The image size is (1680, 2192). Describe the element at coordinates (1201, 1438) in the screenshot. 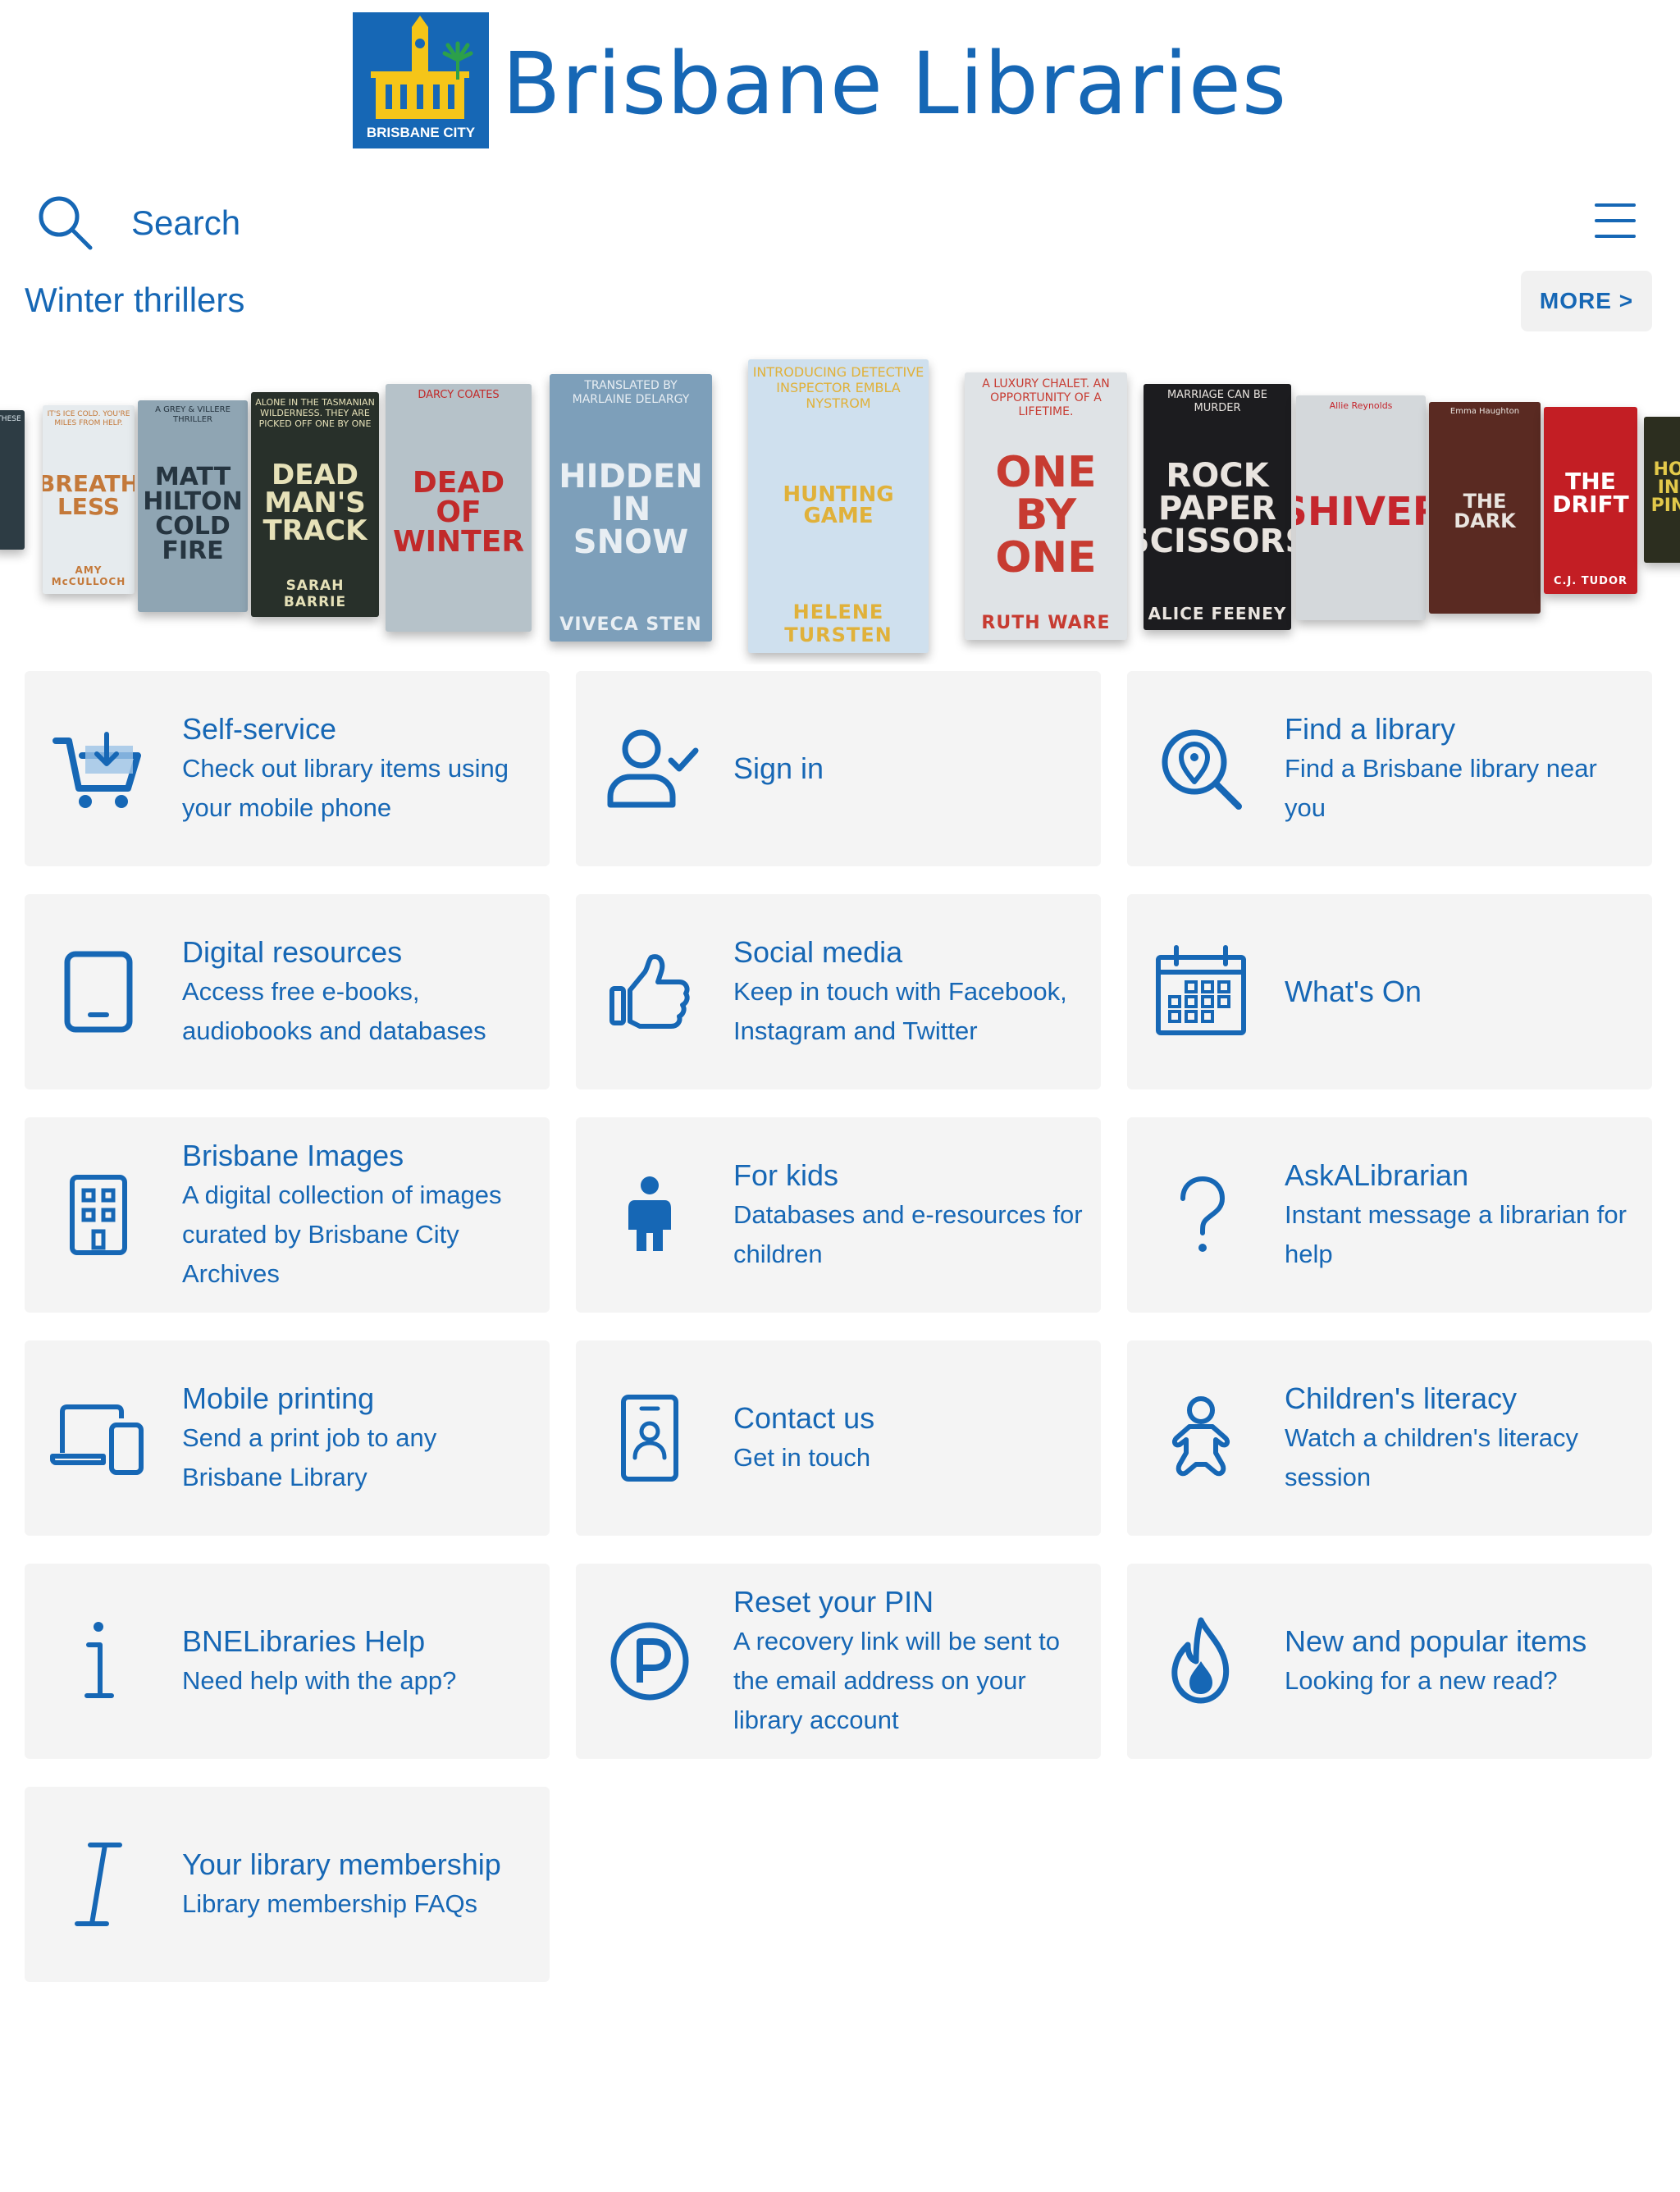

I see `baby-icon` at that location.